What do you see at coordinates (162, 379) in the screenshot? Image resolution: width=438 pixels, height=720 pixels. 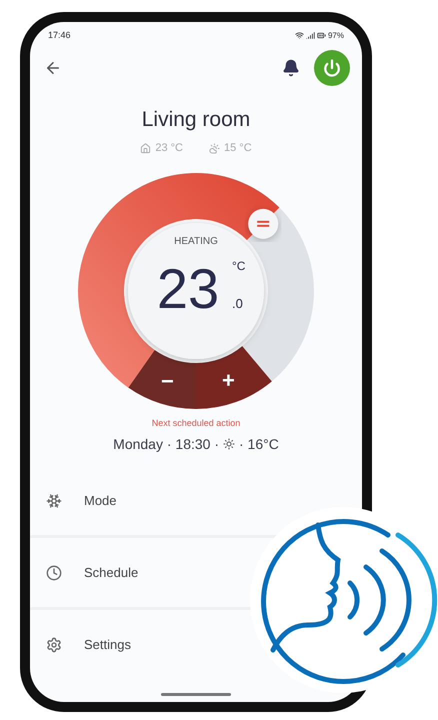 I see `decrease-button: −` at bounding box center [162, 379].